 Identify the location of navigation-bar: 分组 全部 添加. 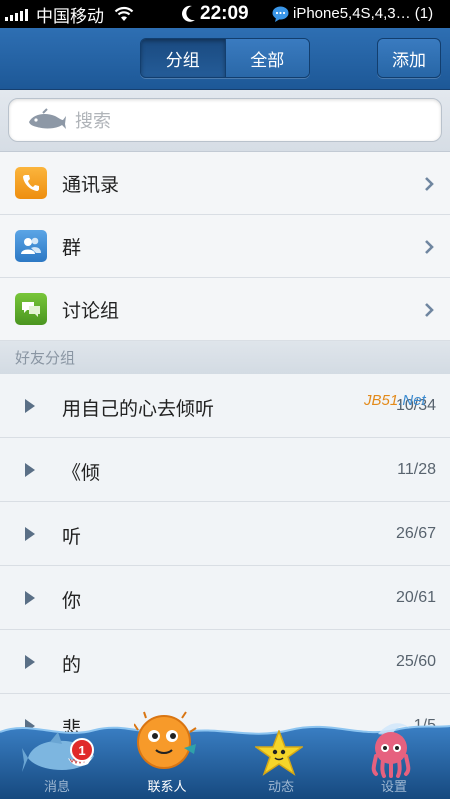
(225, 59).